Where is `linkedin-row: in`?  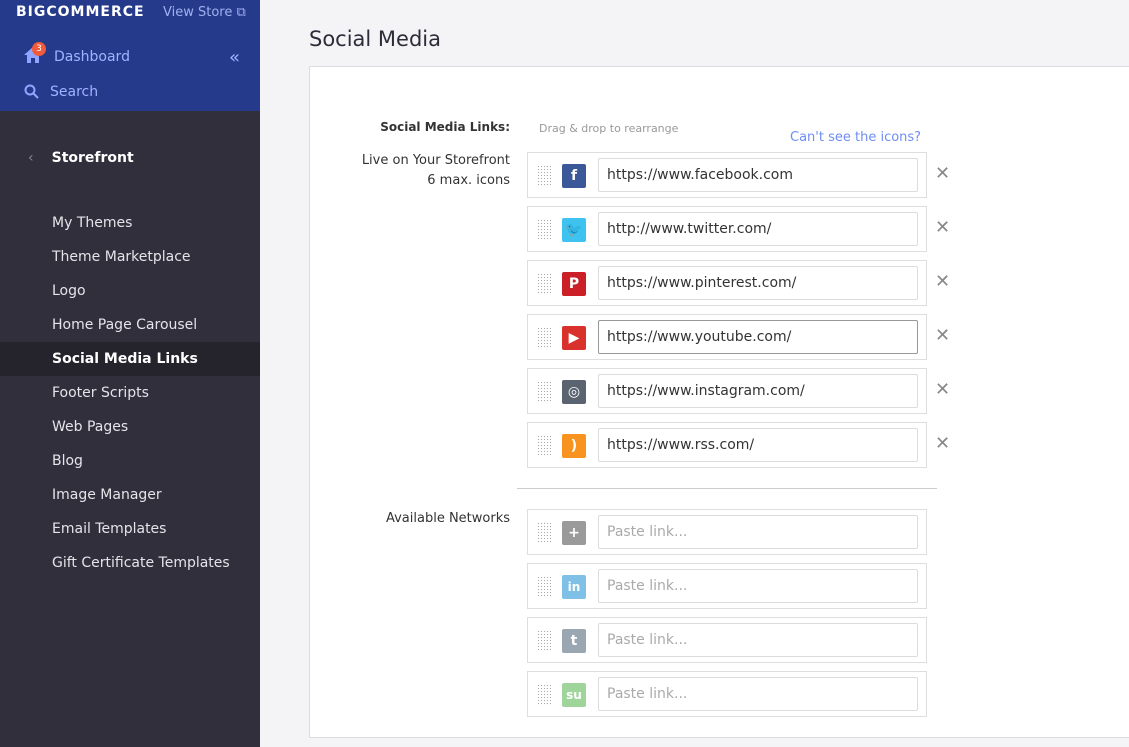 linkedin-row: in is located at coordinates (727, 586).